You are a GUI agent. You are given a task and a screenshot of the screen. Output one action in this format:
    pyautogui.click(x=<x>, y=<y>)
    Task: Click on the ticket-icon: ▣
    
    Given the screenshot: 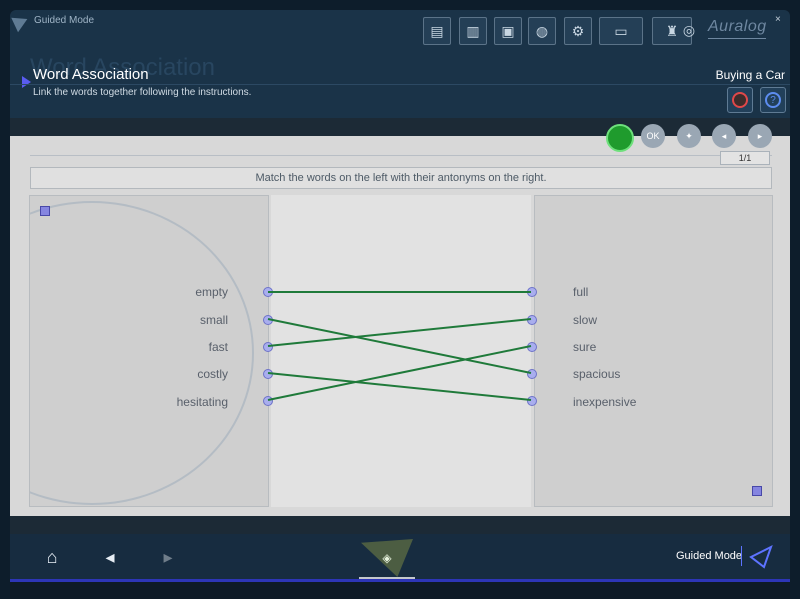 What is the action you would take?
    pyautogui.click(x=508, y=31)
    